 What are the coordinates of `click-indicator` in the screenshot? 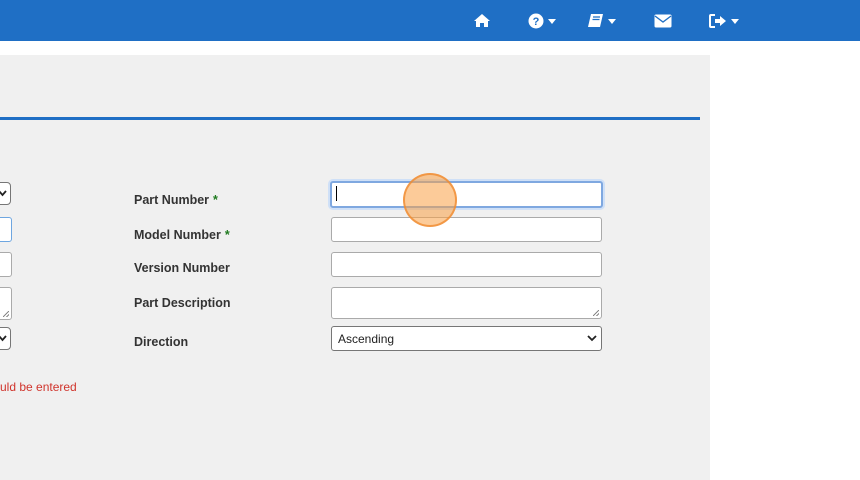 It's located at (430, 200).